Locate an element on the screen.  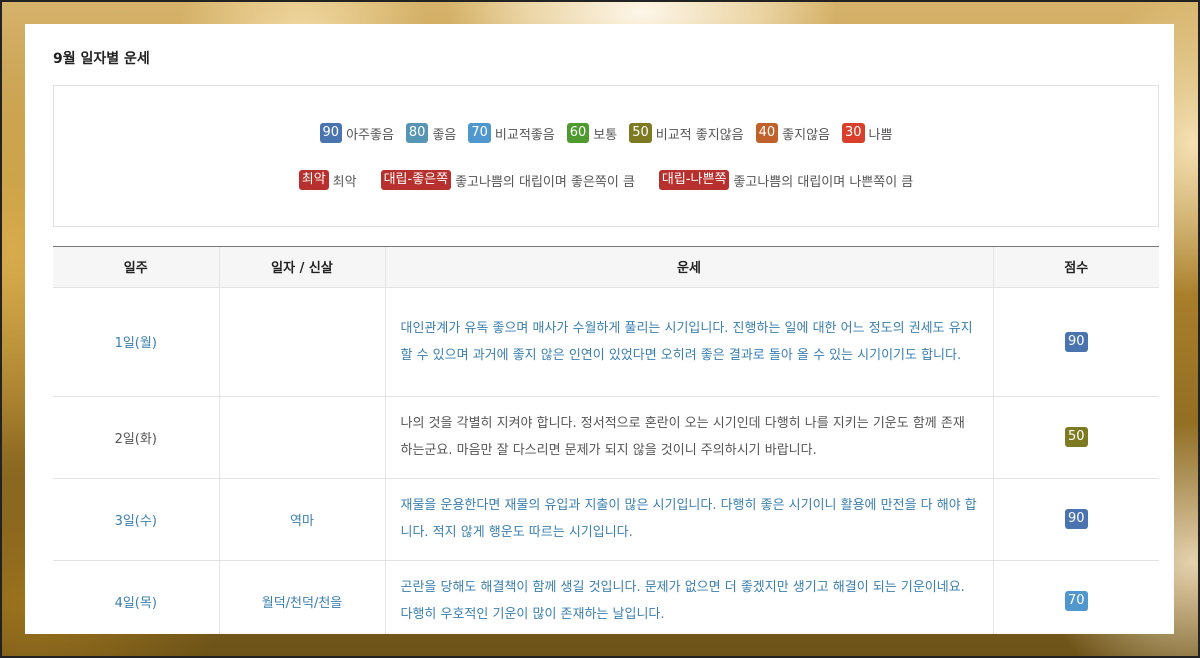
score-badge: 50 is located at coordinates (1076, 437).